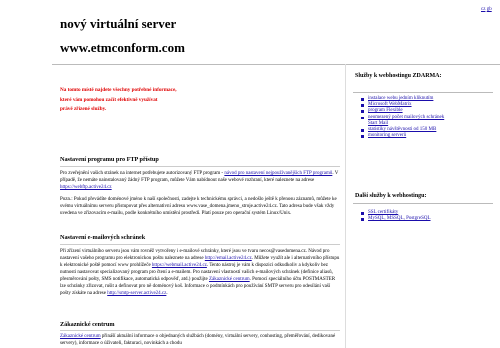 This screenshot has height=348, width=500. Describe the element at coordinates (109, 159) in the screenshot. I see `ftp-heading: Nastavení programu pro FTP přístup` at that location.